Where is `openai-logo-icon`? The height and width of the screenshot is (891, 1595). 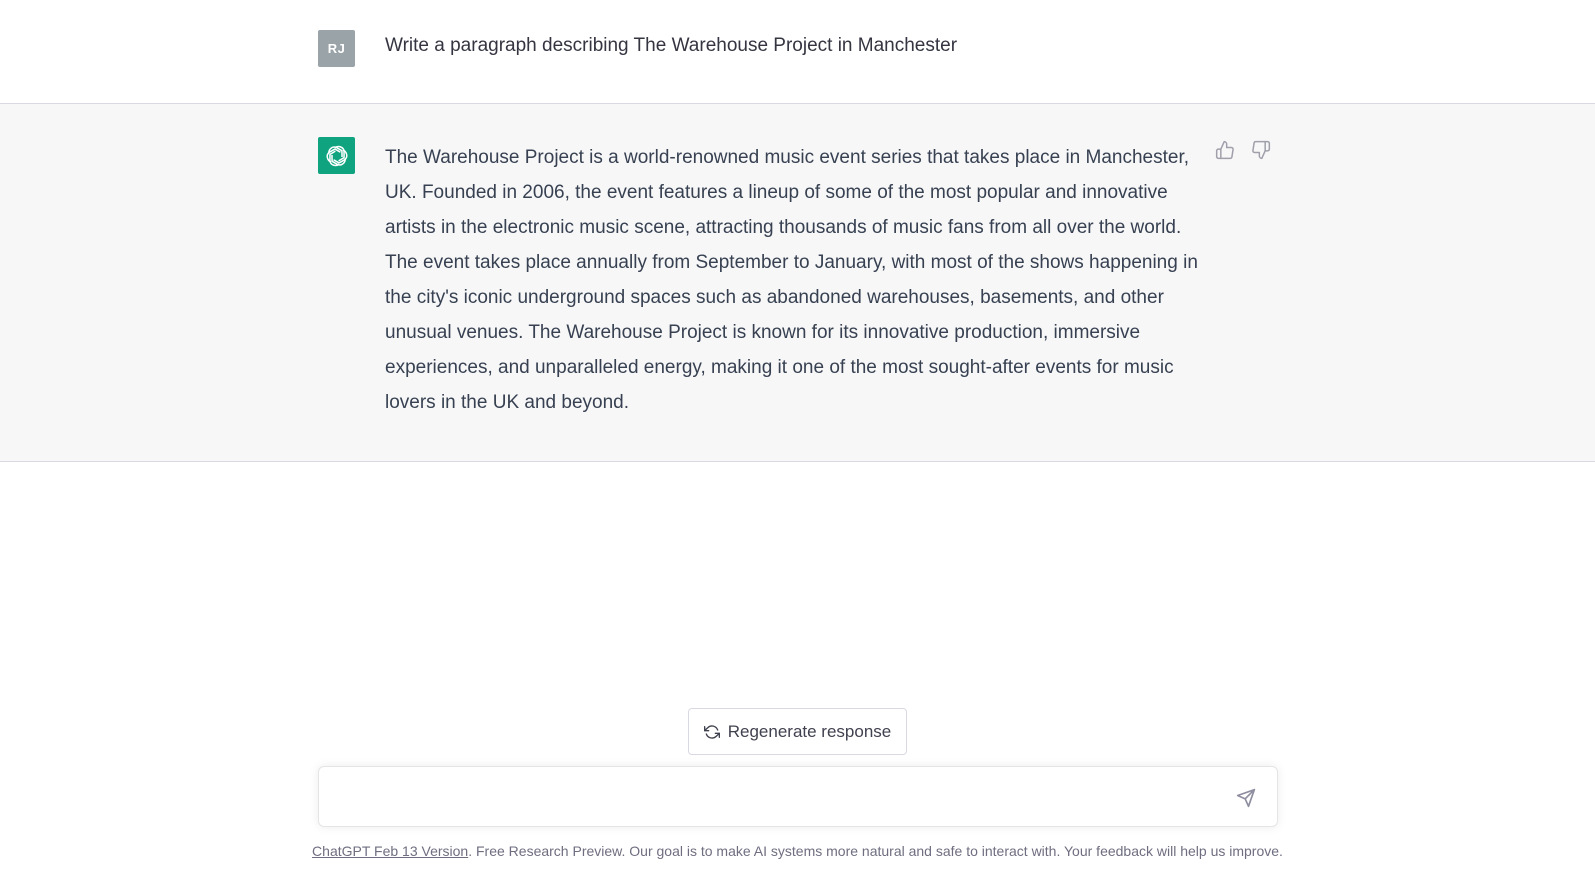 openai-logo-icon is located at coordinates (336, 155).